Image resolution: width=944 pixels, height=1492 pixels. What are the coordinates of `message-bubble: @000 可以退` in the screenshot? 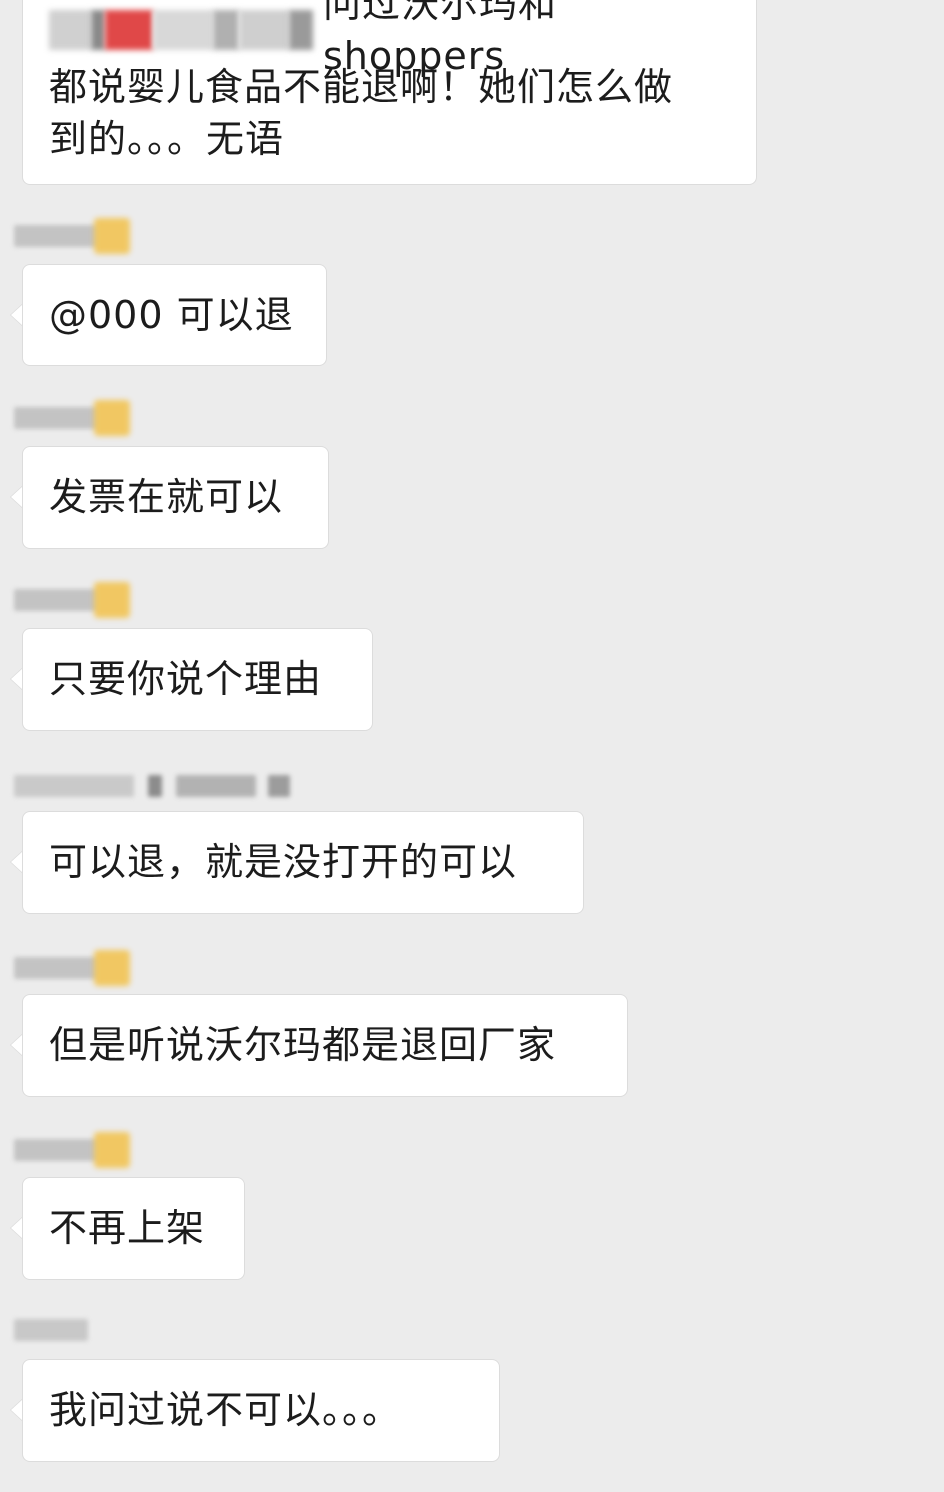 It's located at (174, 315).